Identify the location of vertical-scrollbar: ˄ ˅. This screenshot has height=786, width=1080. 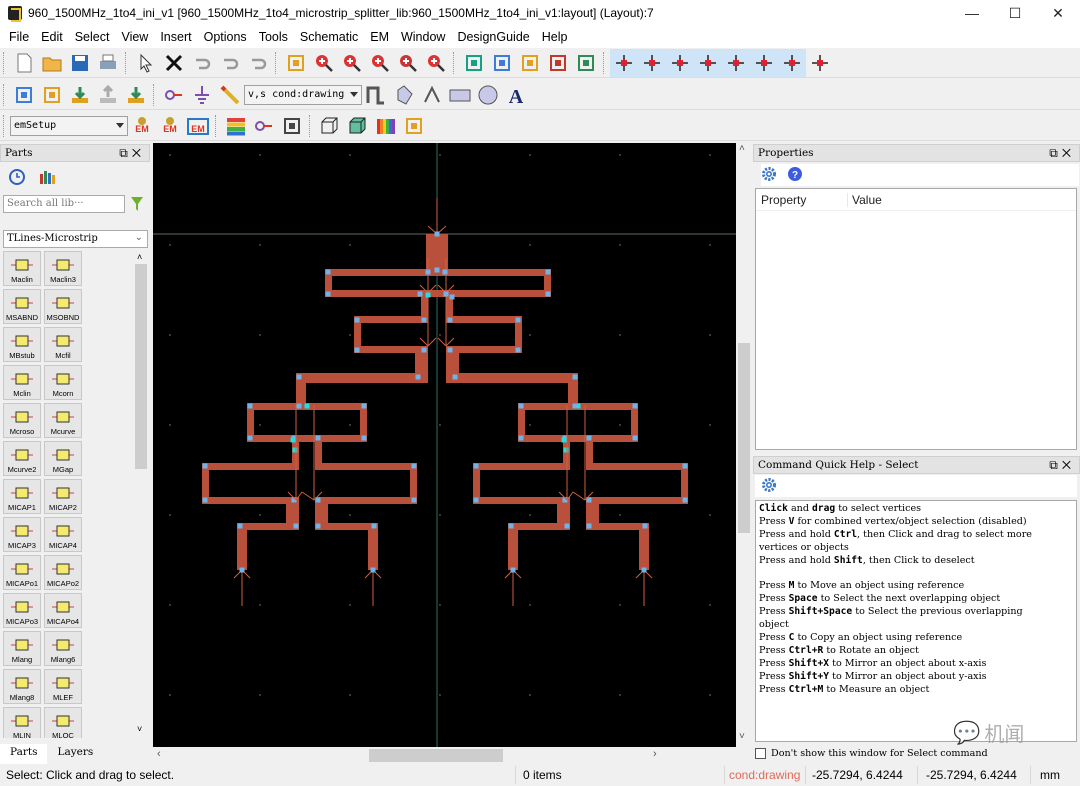
(744, 445).